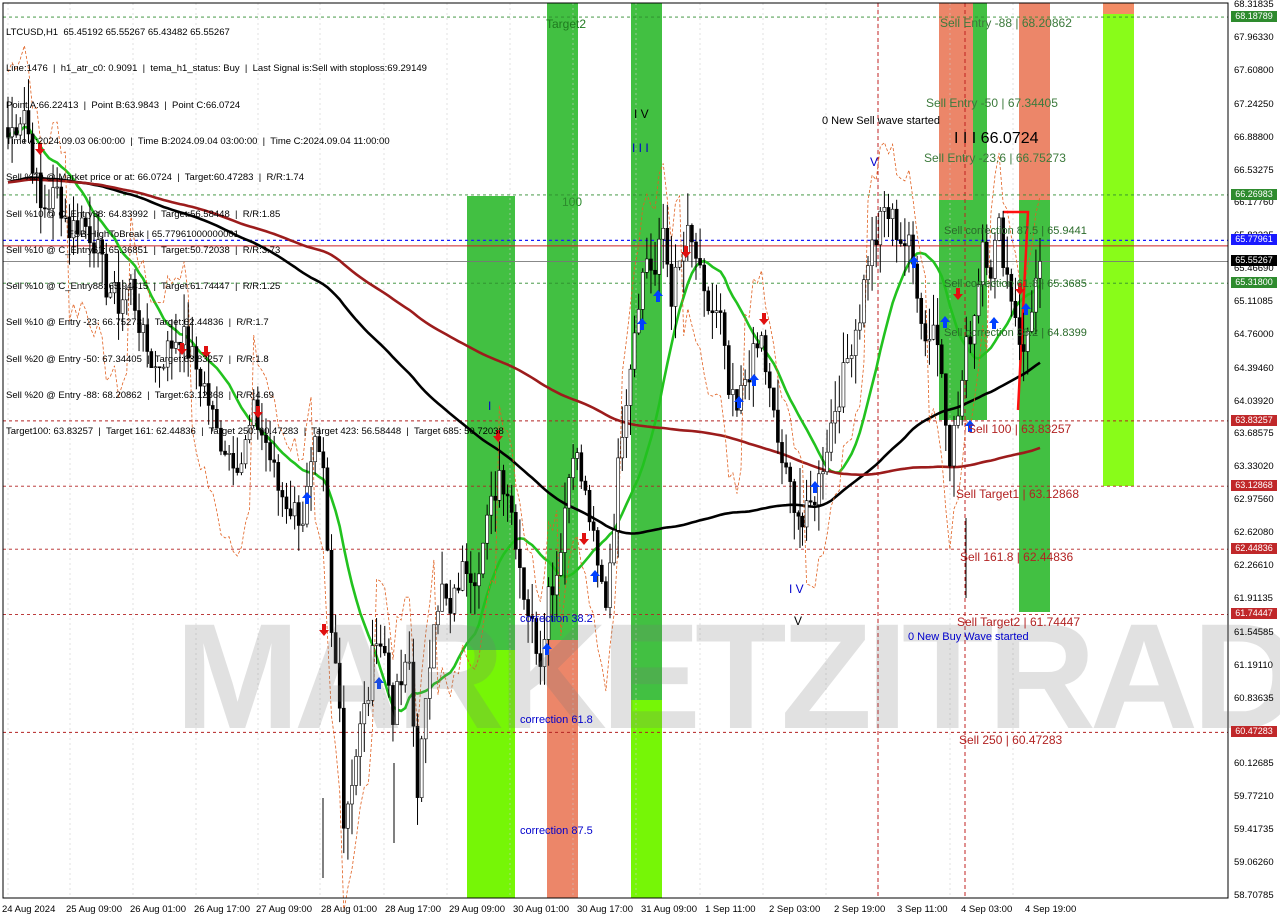  Describe the element at coordinates (1254, 37) in the screenshot. I see `y-tick-label: 67.96330` at that location.